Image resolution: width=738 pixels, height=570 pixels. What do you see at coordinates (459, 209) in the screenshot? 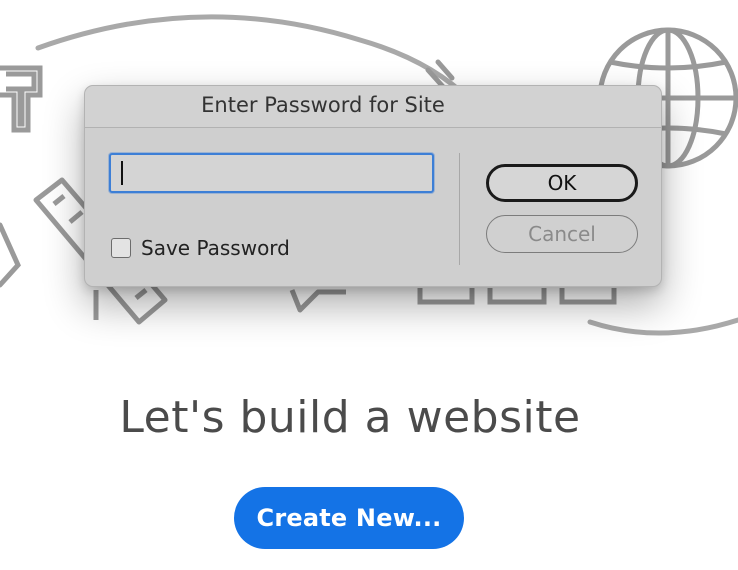
I see `dialog-divider` at bounding box center [459, 209].